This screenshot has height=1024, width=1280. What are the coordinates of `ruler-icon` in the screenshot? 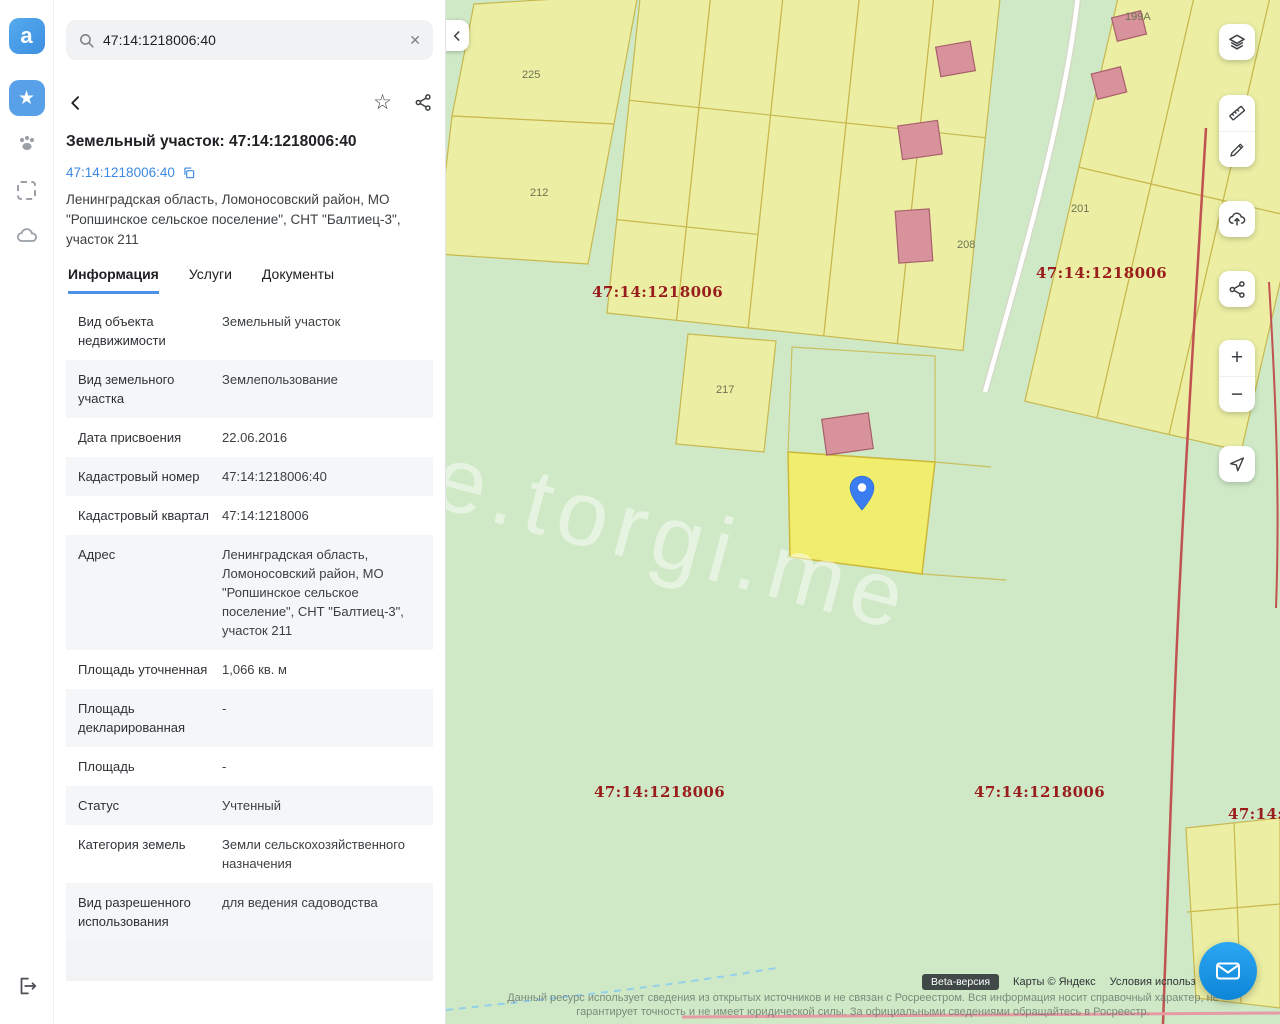 It's located at (1237, 113).